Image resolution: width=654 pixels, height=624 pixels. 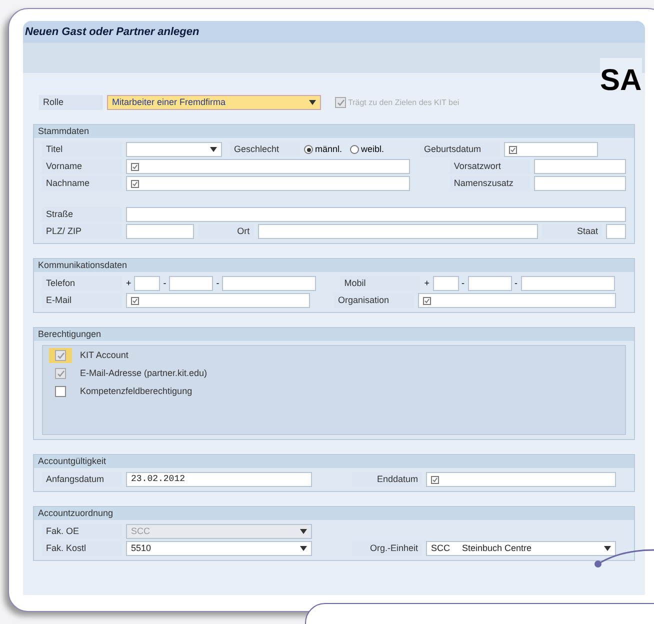 I want to click on field-label: Fak. OE, so click(x=82, y=531).